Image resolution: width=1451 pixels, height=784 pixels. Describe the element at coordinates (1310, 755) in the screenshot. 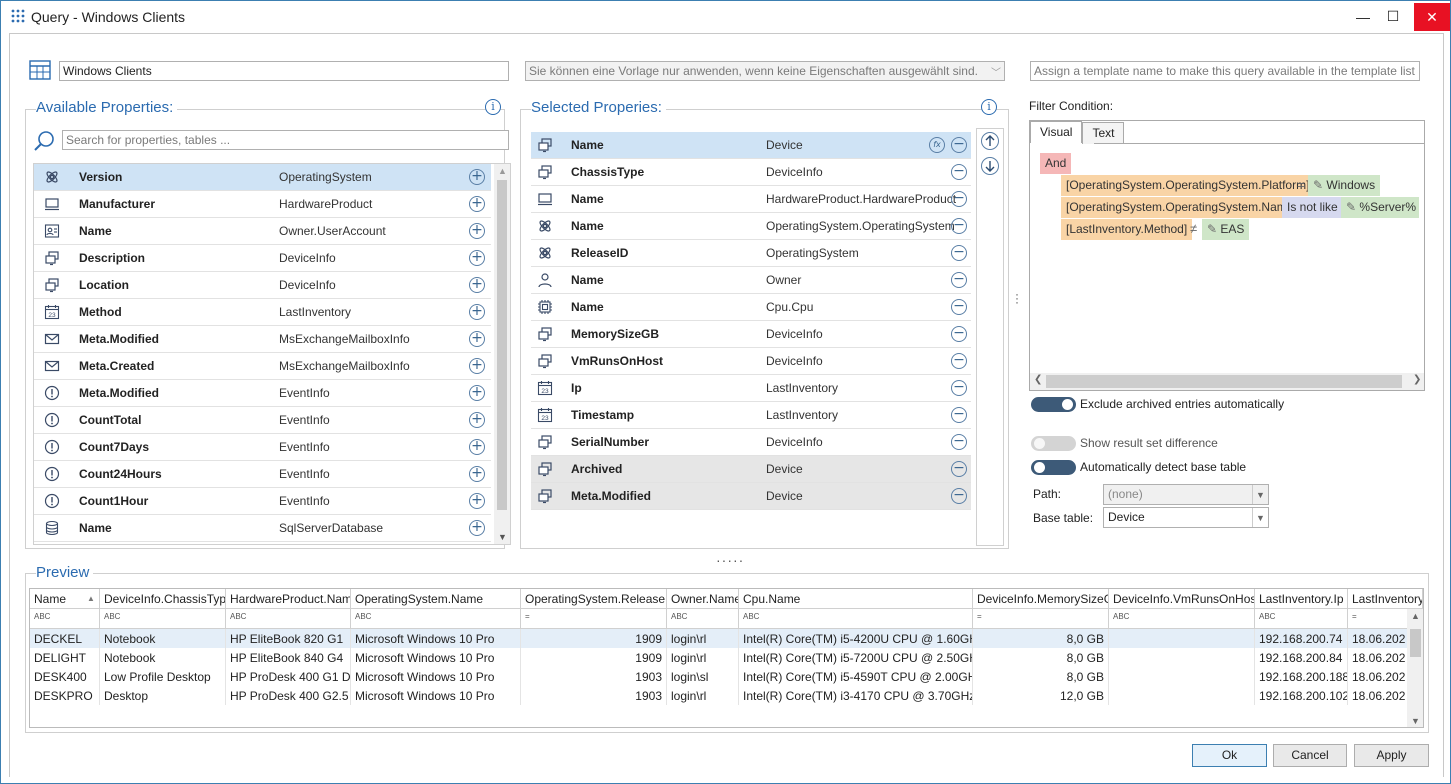

I see `cancel-button: Cancel` at that location.